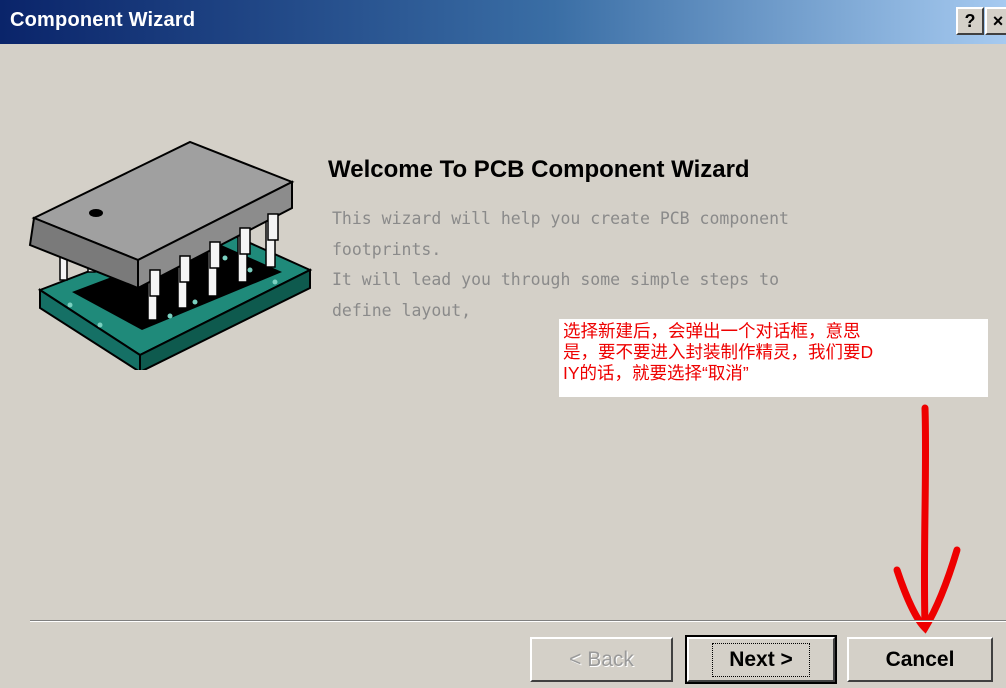 The width and height of the screenshot is (1006, 688). Describe the element at coordinates (539, 169) in the screenshot. I see `welcome-heading: Welcome To PCB Component Wizard` at that location.